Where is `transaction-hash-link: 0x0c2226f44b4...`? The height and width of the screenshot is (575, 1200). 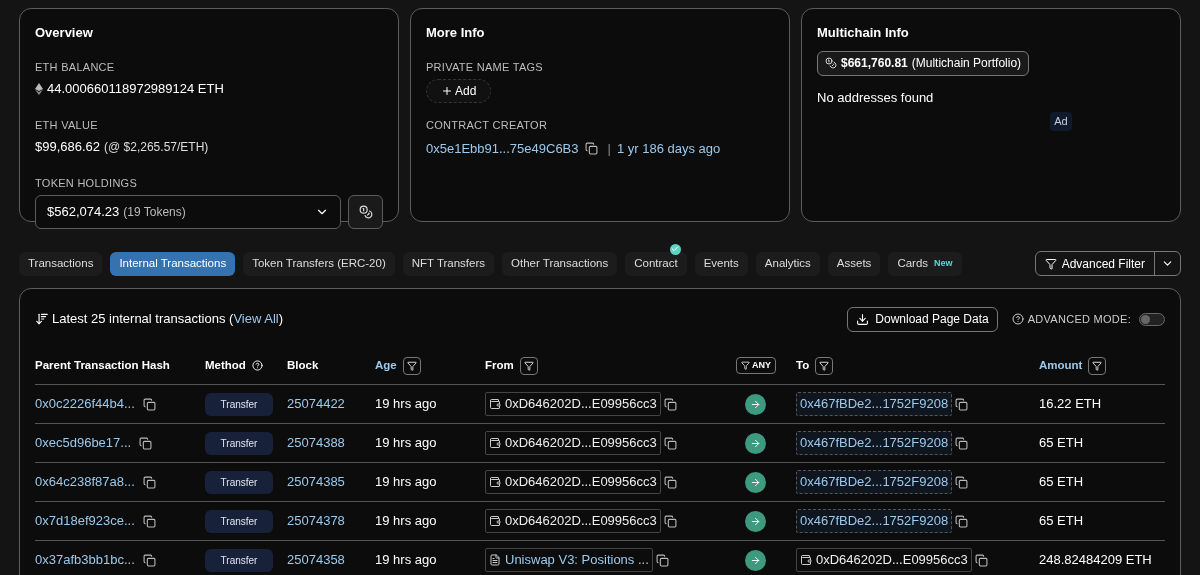
transaction-hash-link: 0x0c2226f44b4... is located at coordinates (85, 404).